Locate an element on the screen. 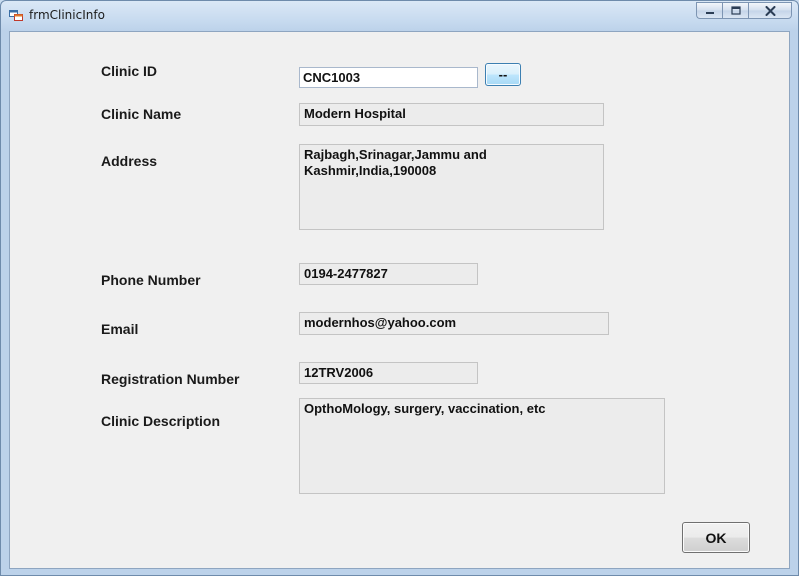  clinic-id-input is located at coordinates (388, 77).